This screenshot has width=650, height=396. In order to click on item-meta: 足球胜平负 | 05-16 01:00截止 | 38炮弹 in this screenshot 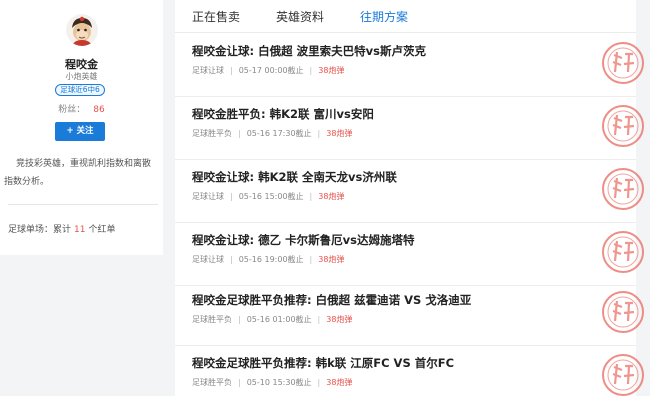, I will do `click(272, 319)`.